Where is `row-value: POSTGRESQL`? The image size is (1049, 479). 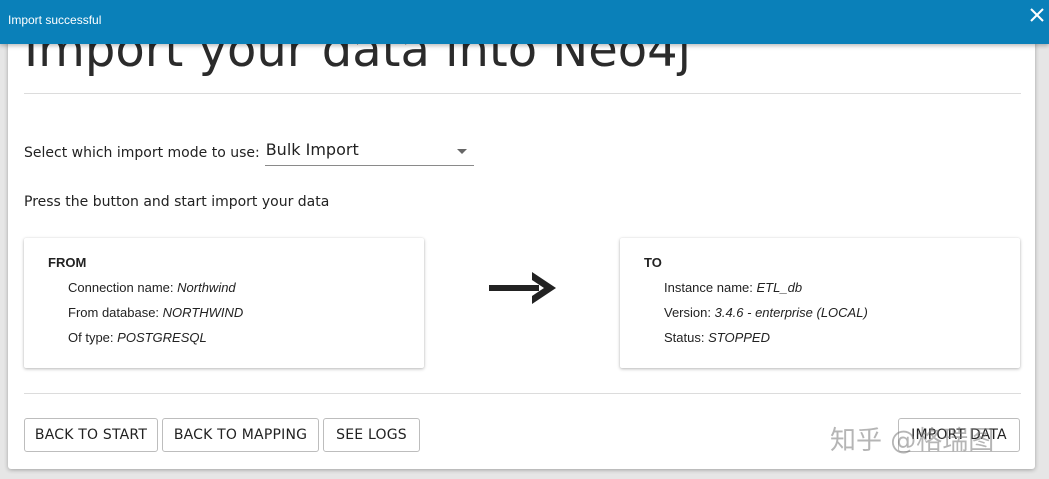 row-value: POSTGRESQL is located at coordinates (162, 337).